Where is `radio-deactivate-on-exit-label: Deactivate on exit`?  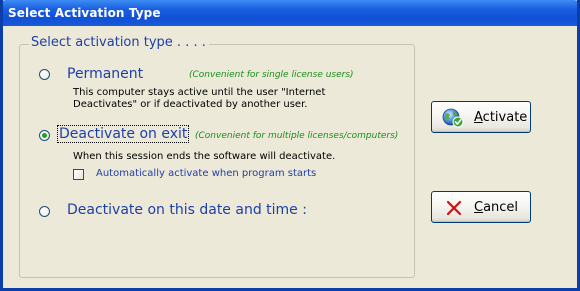
radio-deactivate-on-exit-label: Deactivate on exit is located at coordinates (123, 134).